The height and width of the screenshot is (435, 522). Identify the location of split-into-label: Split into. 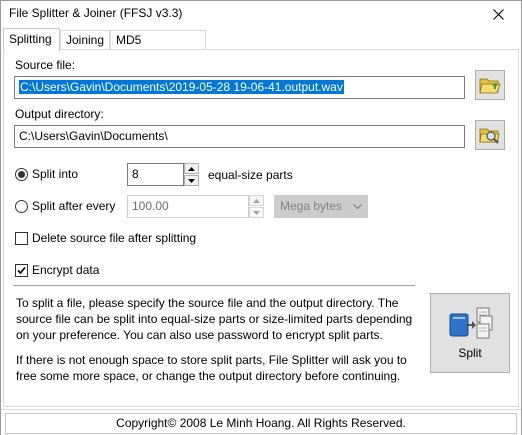
(55, 174).